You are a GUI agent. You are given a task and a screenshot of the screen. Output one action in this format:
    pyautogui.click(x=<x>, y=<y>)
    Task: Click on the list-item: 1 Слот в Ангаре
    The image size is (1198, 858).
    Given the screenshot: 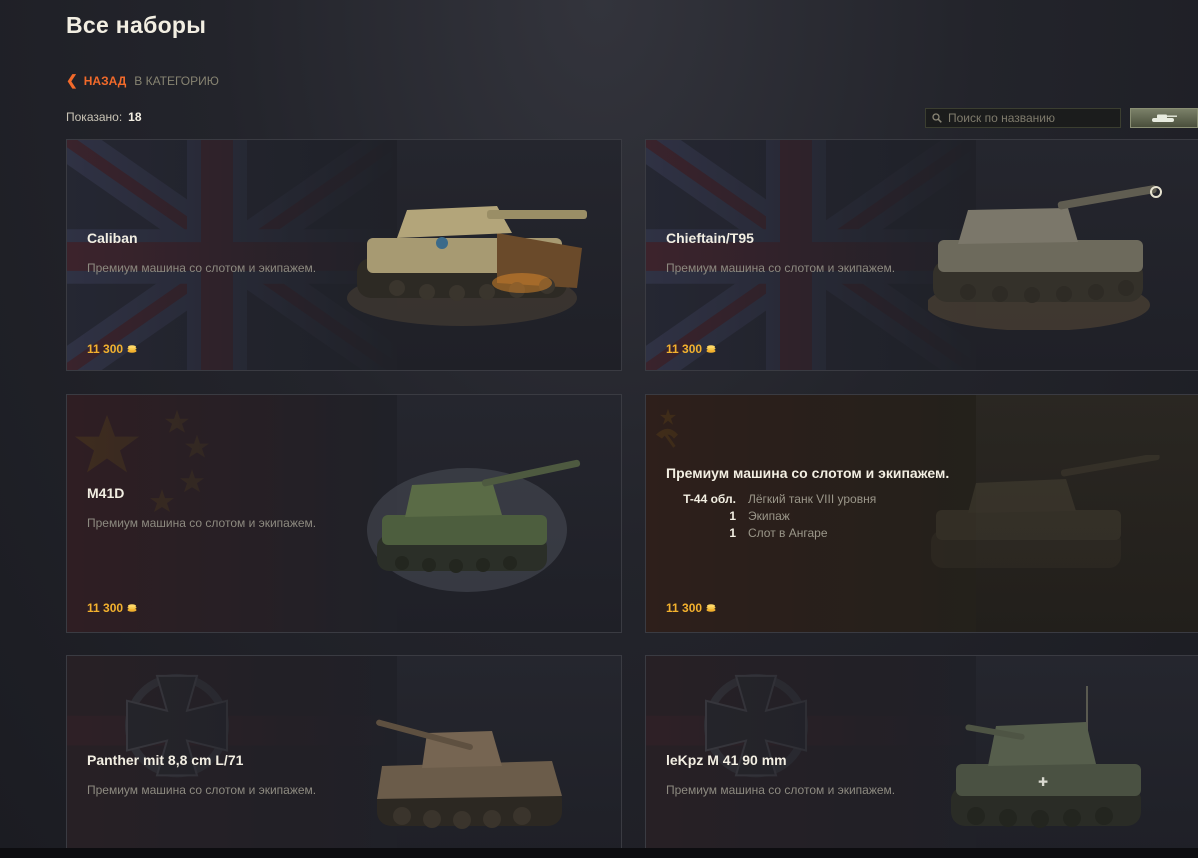 What is the action you would take?
    pyautogui.click(x=776, y=532)
    